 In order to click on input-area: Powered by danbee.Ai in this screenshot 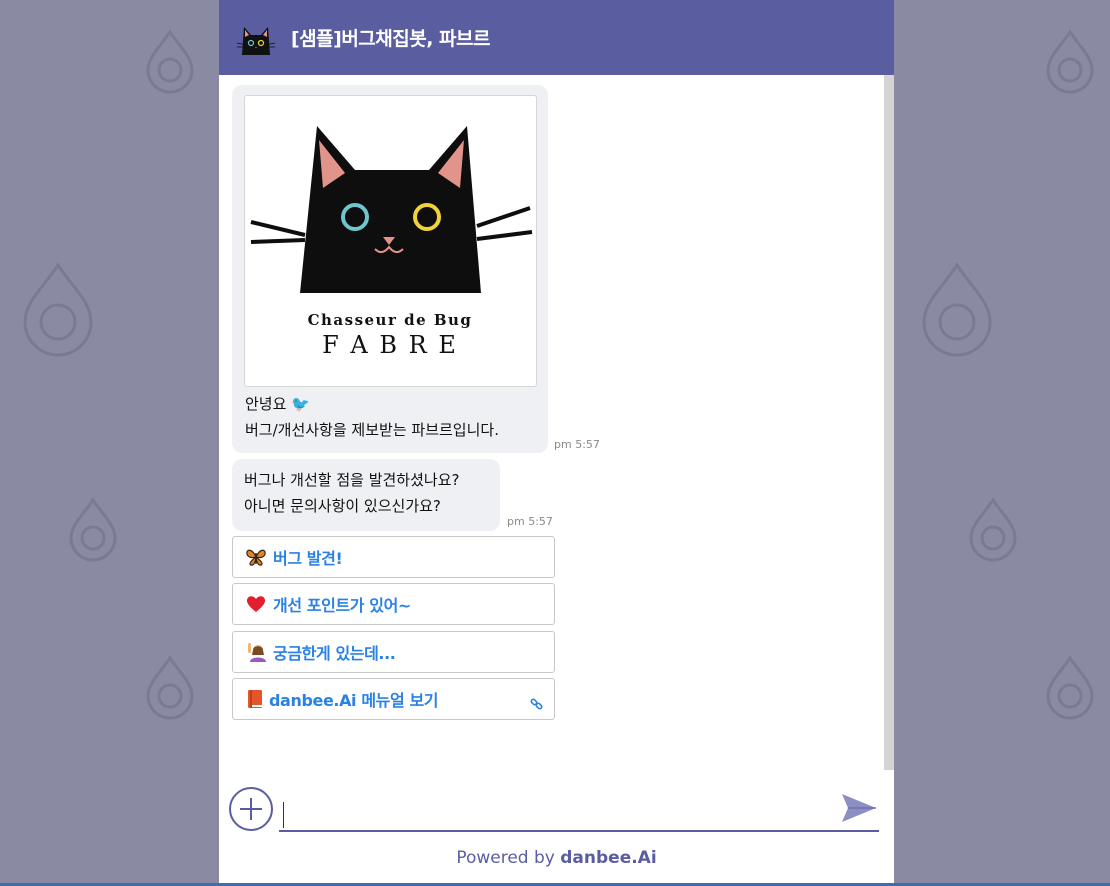, I will do `click(556, 828)`.